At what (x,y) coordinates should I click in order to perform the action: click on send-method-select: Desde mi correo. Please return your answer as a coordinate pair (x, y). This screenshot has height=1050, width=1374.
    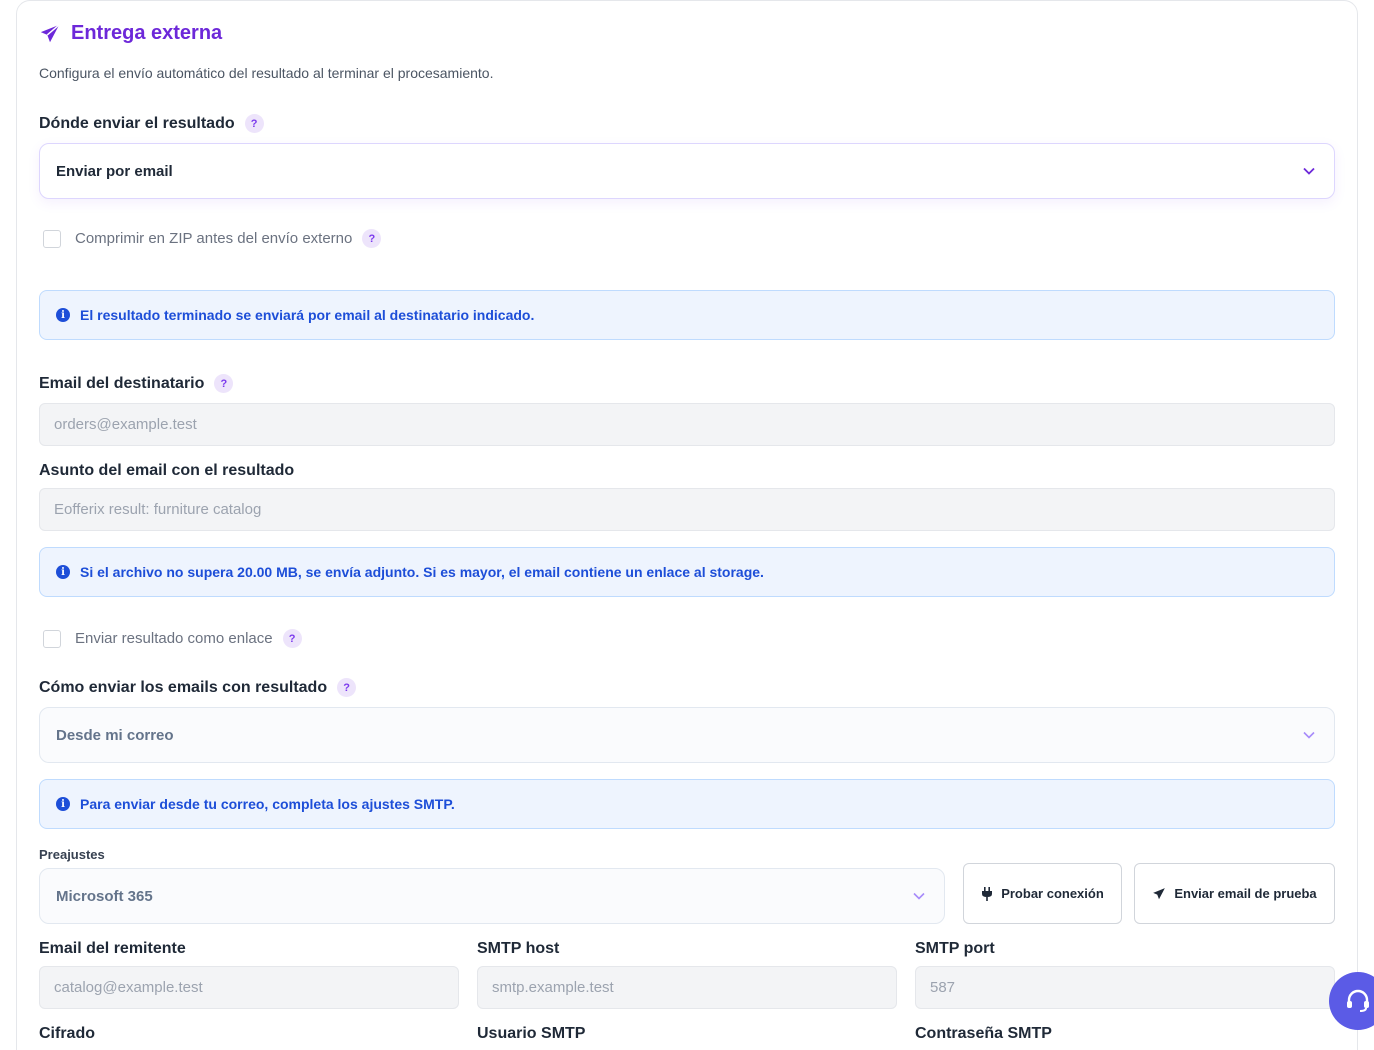
    Looking at the image, I should click on (687, 735).